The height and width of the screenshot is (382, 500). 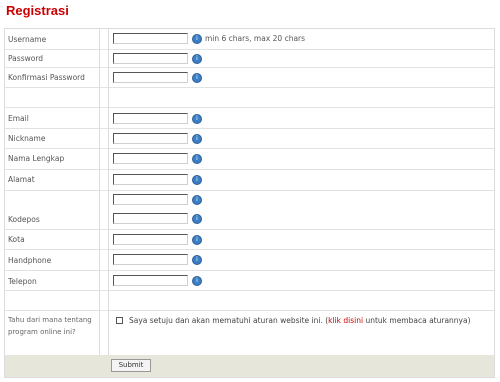 I want to click on address-label: Alamat, so click(x=21, y=179).